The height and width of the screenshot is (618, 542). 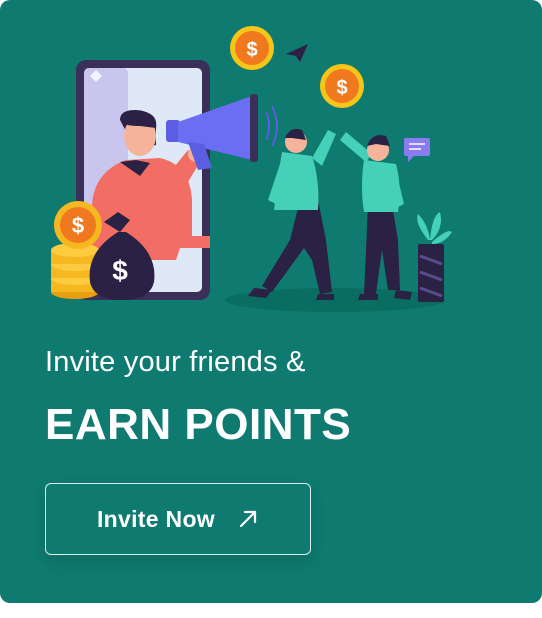 What do you see at coordinates (198, 424) in the screenshot?
I see `page-title: EARN POINTS` at bounding box center [198, 424].